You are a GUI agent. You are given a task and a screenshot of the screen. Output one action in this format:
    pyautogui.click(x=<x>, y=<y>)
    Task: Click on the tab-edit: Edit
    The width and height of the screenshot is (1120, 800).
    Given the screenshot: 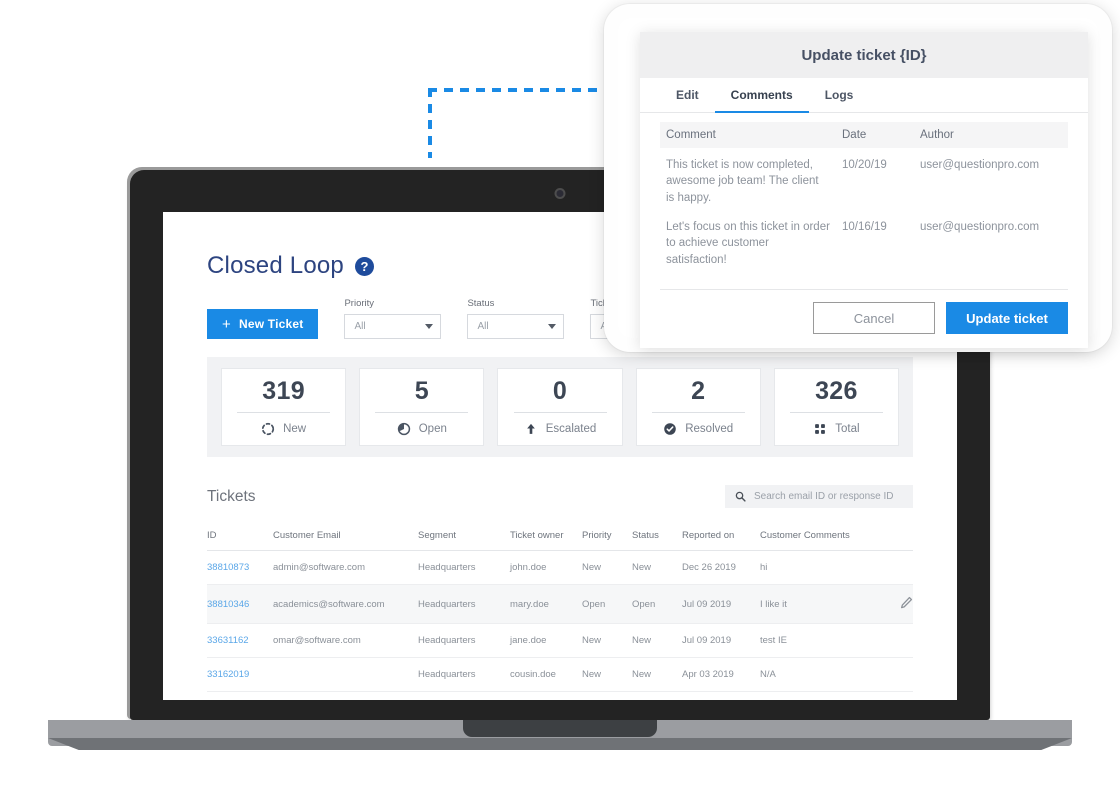 What is the action you would take?
    pyautogui.click(x=687, y=95)
    